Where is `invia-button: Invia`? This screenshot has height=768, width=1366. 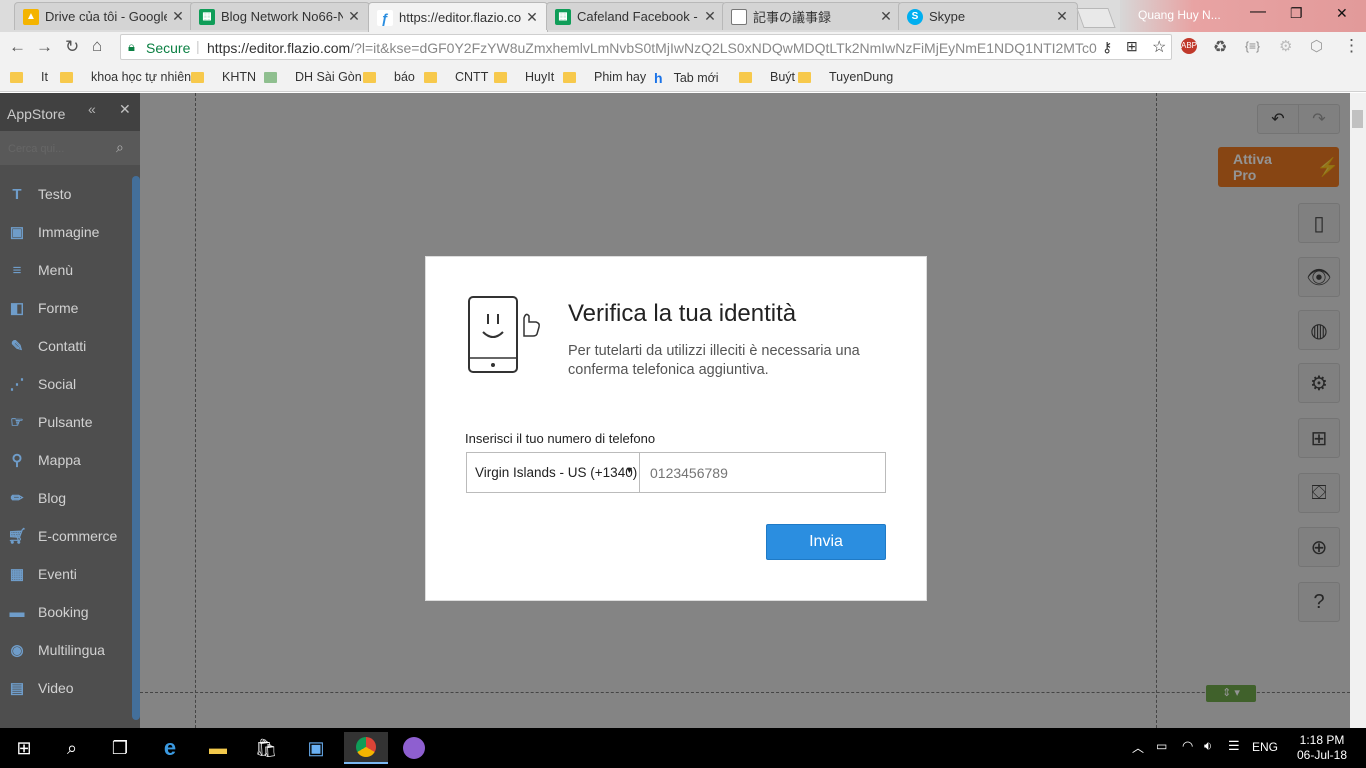 invia-button: Invia is located at coordinates (826, 542).